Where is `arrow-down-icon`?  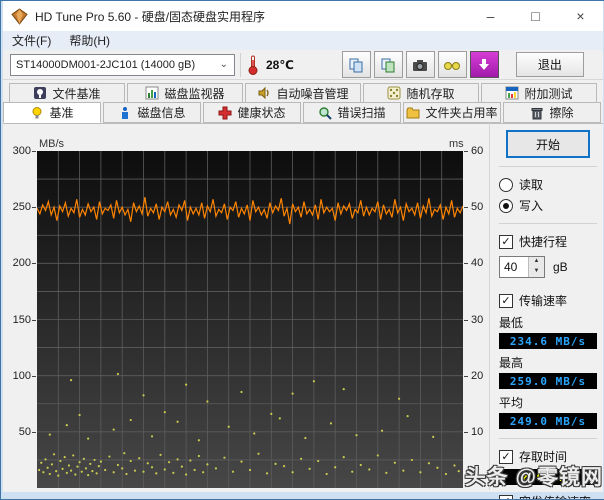
arrow-down-icon is located at coordinates (484, 65).